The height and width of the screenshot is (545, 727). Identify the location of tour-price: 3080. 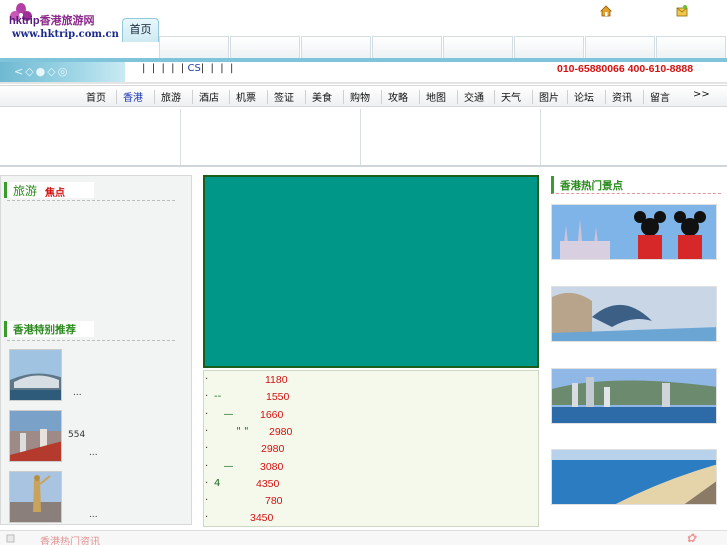
(272, 466).